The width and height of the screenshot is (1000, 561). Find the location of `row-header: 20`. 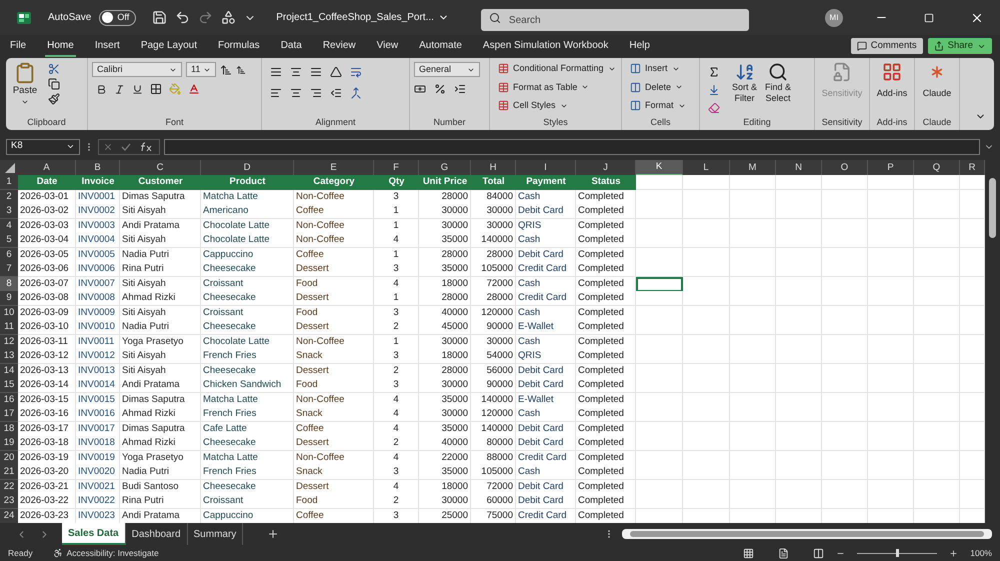

row-header: 20 is located at coordinates (9, 458).